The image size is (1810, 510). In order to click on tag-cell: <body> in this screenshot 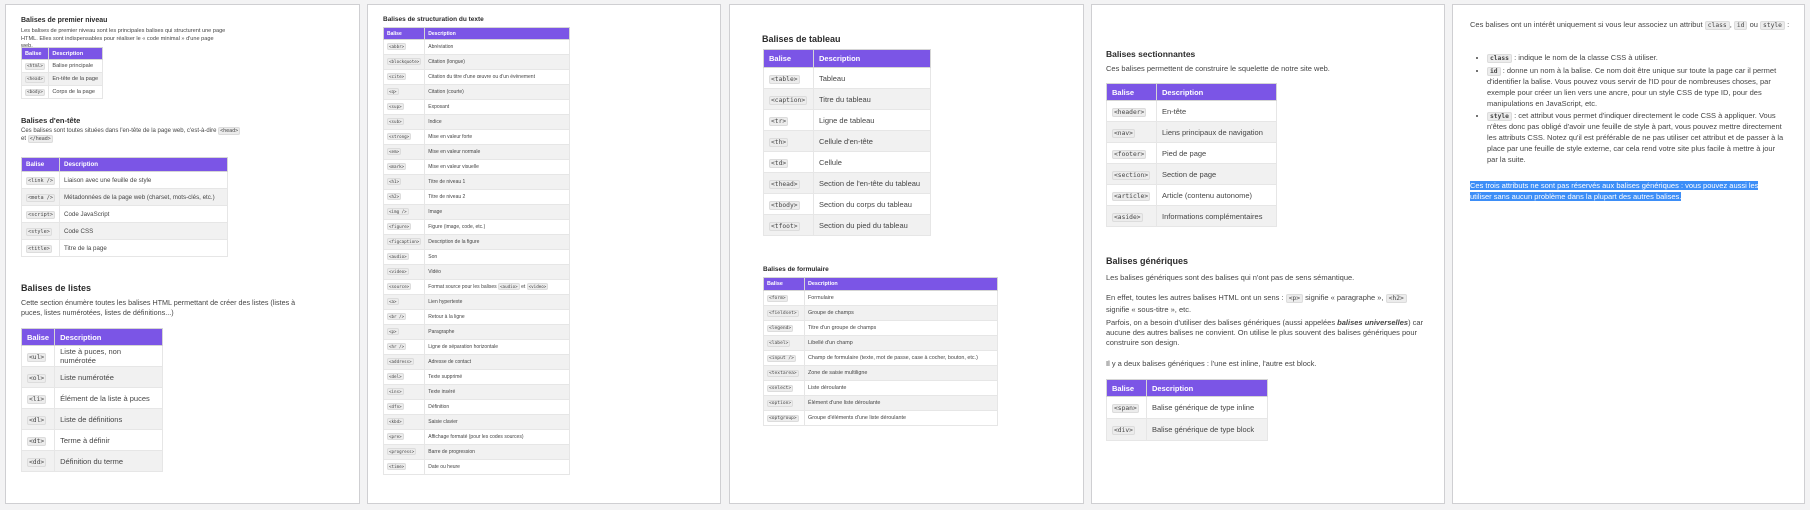, I will do `click(35, 92)`.